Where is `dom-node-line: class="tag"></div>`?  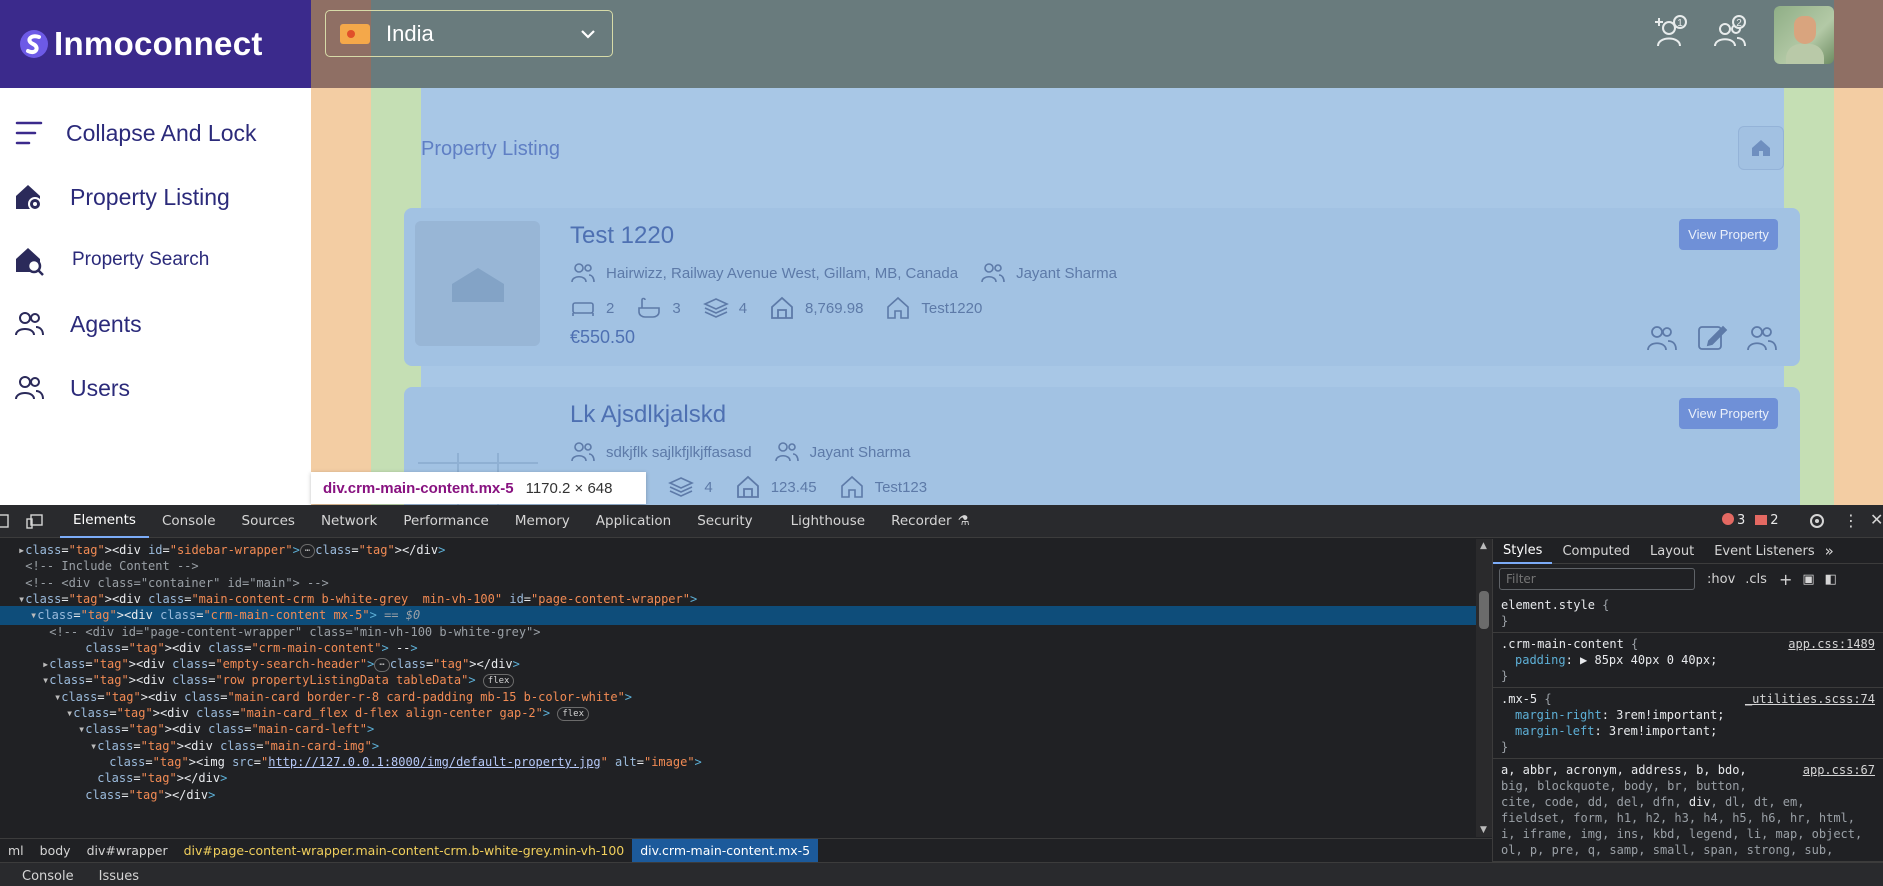
dom-node-line: class="tag"></div> is located at coordinates (738, 795).